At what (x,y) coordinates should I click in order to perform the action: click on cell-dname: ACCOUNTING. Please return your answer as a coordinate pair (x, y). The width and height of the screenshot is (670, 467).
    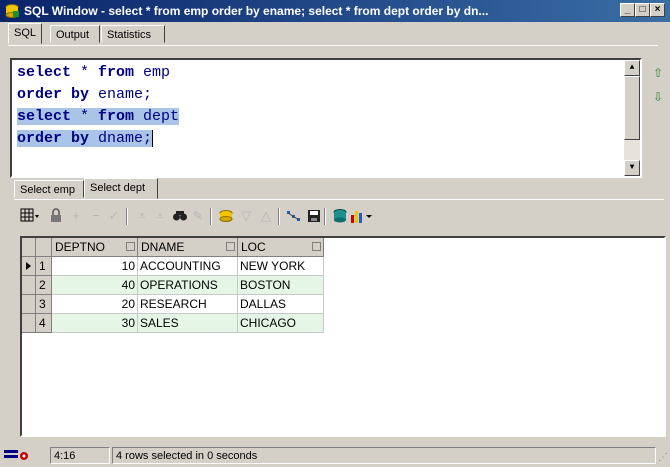
    Looking at the image, I should click on (188, 266).